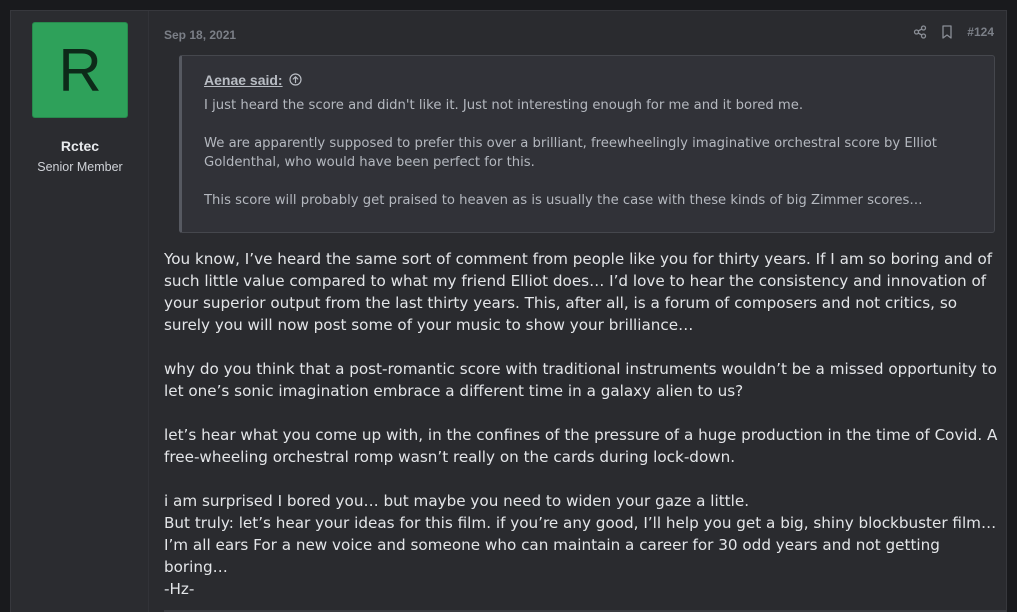 This screenshot has width=1017, height=612. Describe the element at coordinates (980, 32) in the screenshot. I see `post-number: #124` at that location.